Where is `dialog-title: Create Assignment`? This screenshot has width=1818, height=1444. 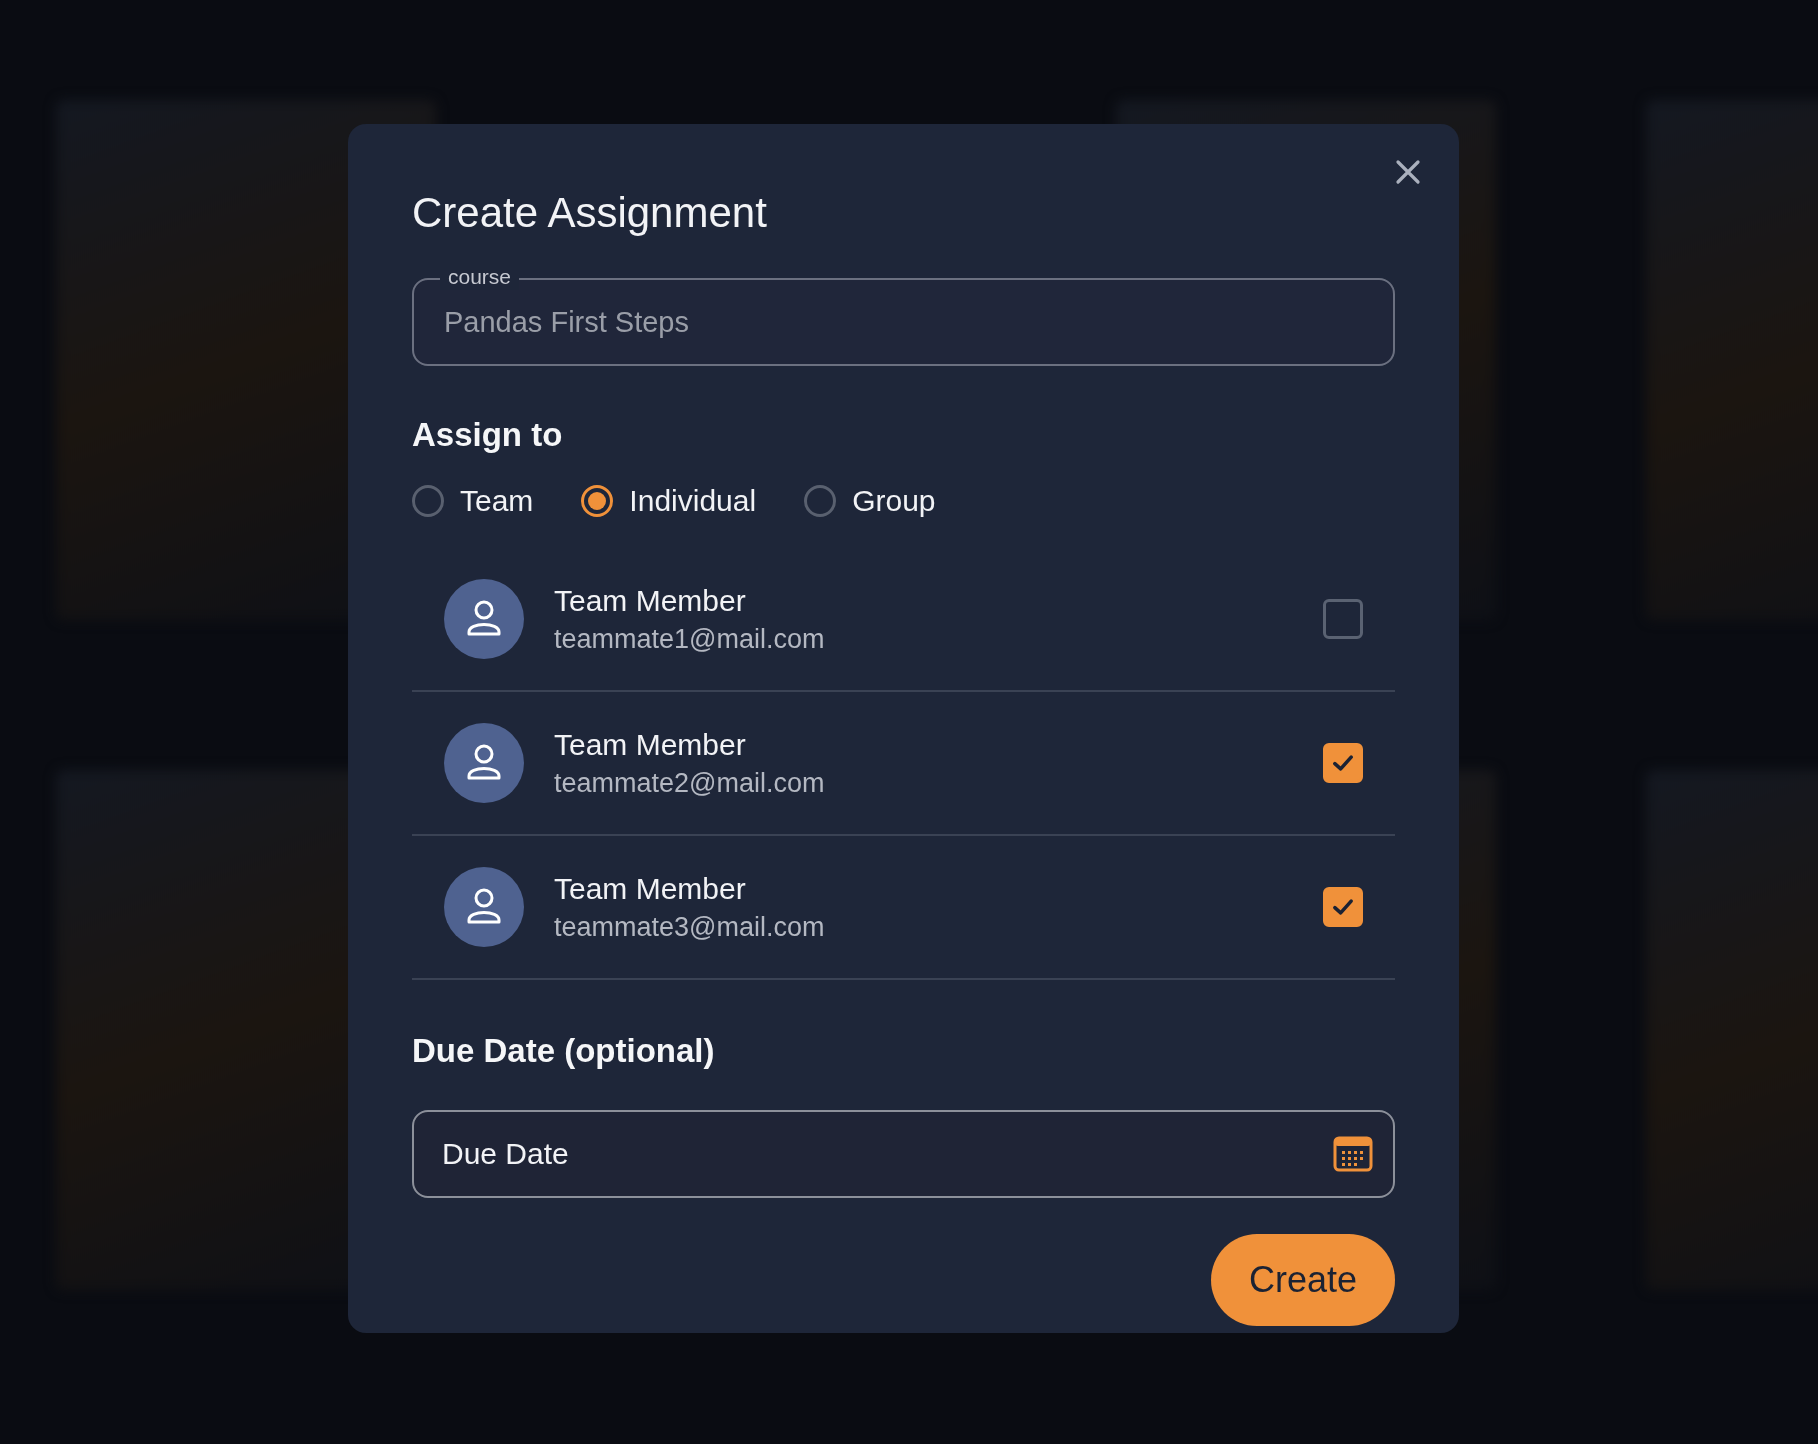
dialog-title: Create Assignment is located at coordinates (590, 213).